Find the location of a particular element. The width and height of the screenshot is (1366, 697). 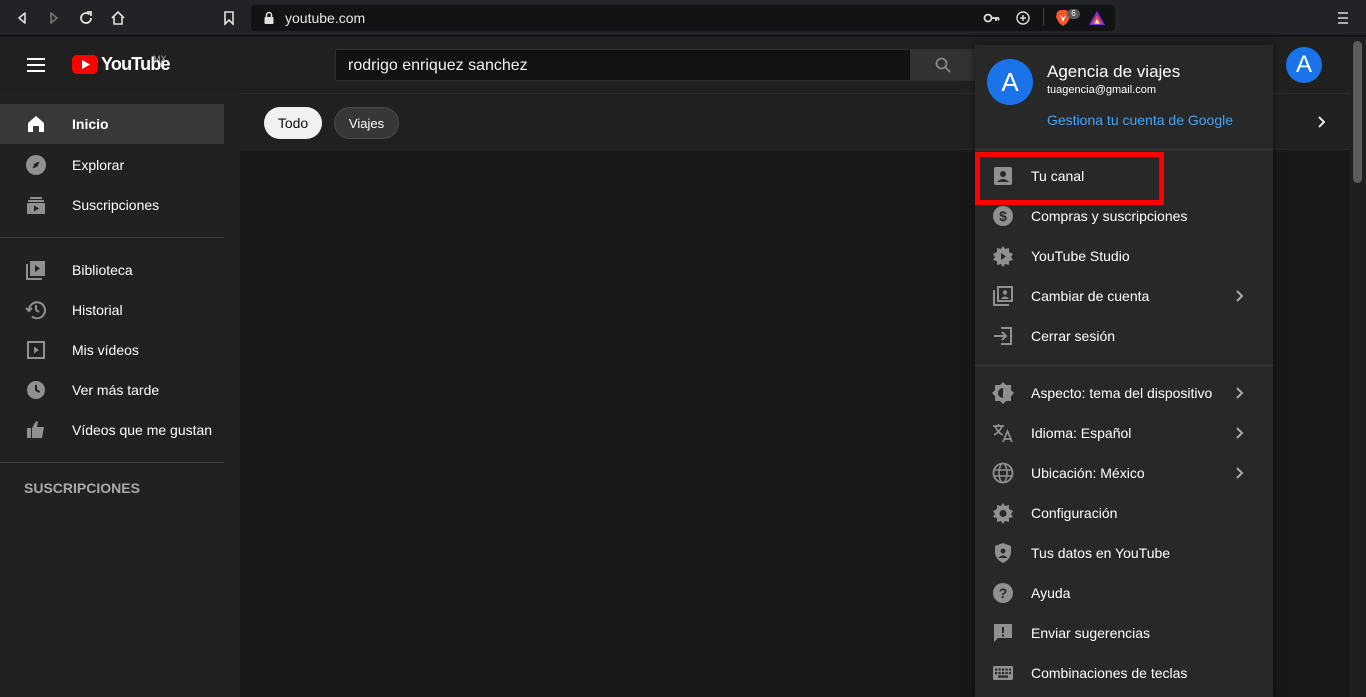

menu-item-enviar-sugerencias: Enviar sugerencias is located at coordinates (1124, 633).